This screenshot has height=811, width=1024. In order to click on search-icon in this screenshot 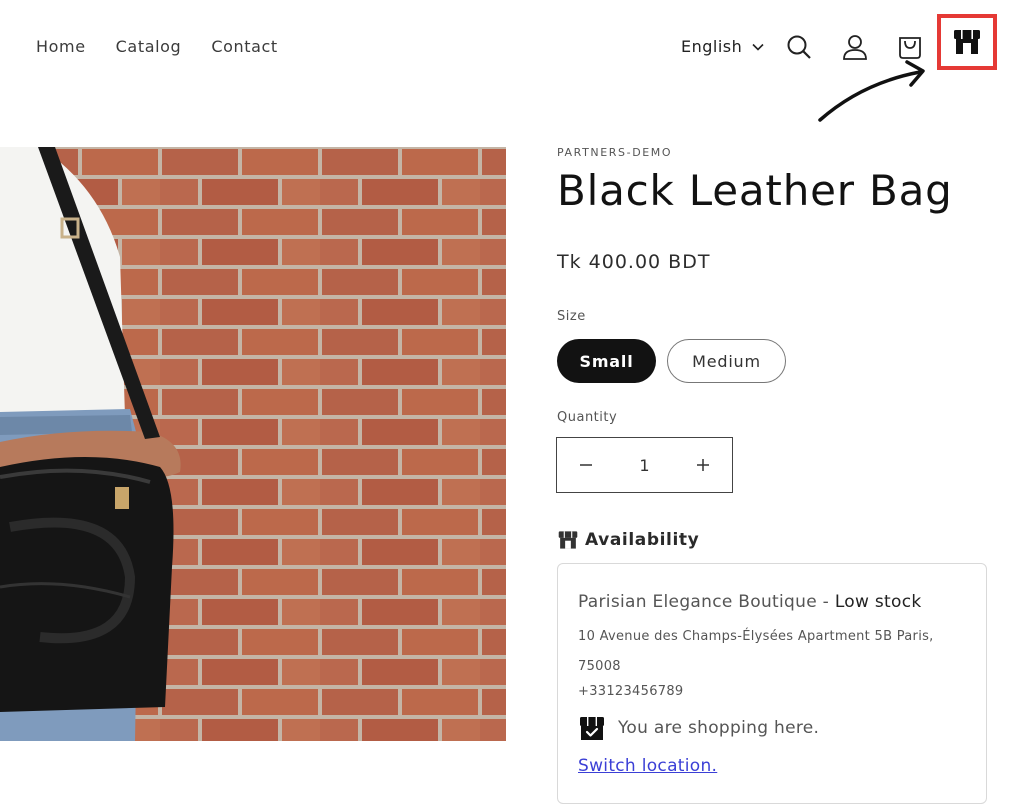, I will do `click(799, 47)`.